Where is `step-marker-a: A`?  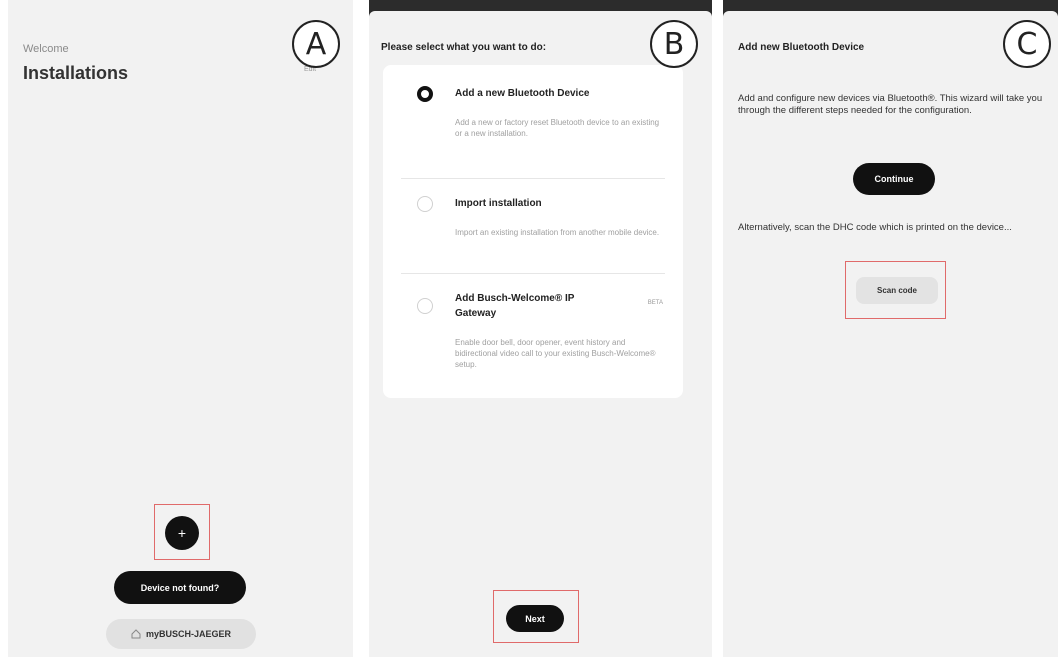 step-marker-a: A is located at coordinates (316, 44).